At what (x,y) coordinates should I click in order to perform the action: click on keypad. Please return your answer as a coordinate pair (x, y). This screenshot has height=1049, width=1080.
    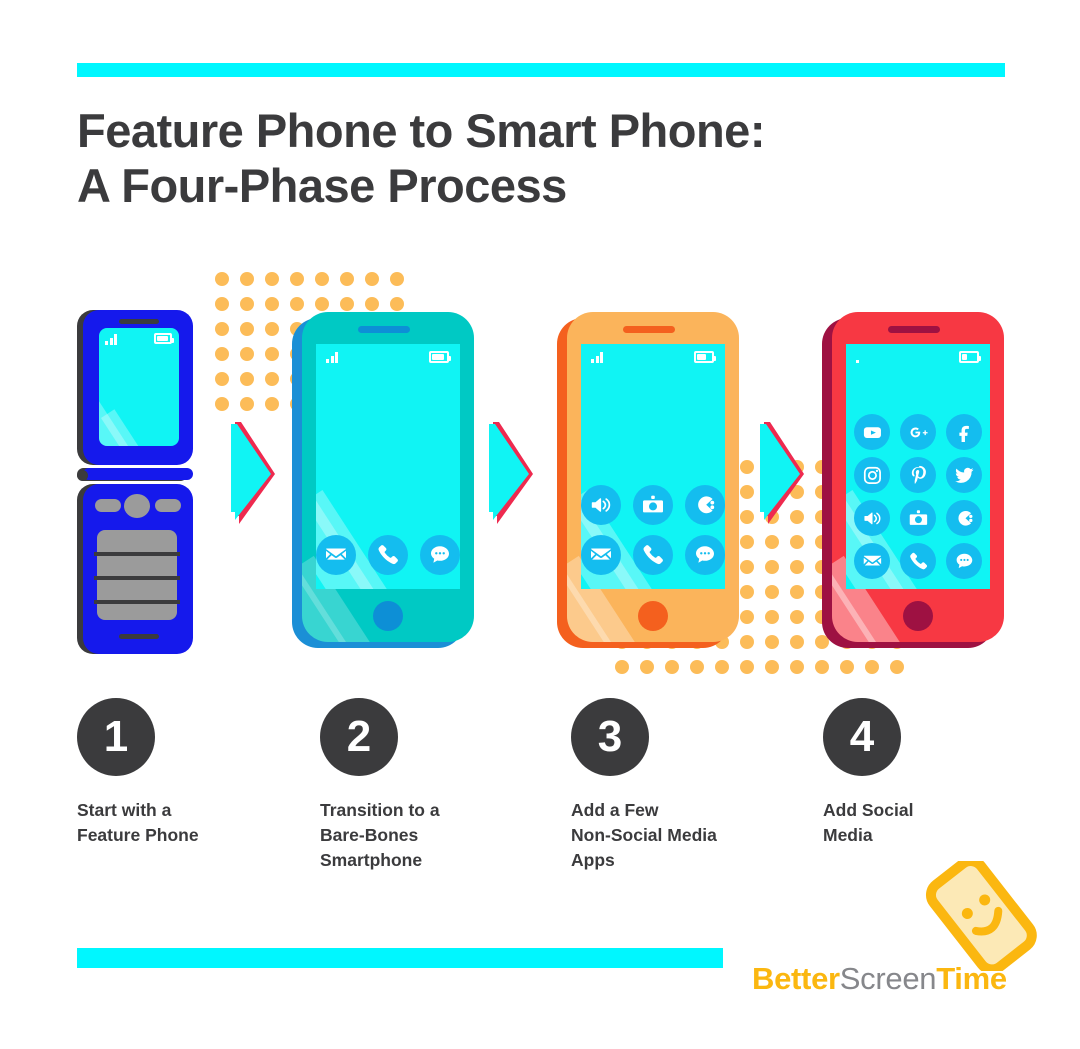
    Looking at the image, I should click on (137, 575).